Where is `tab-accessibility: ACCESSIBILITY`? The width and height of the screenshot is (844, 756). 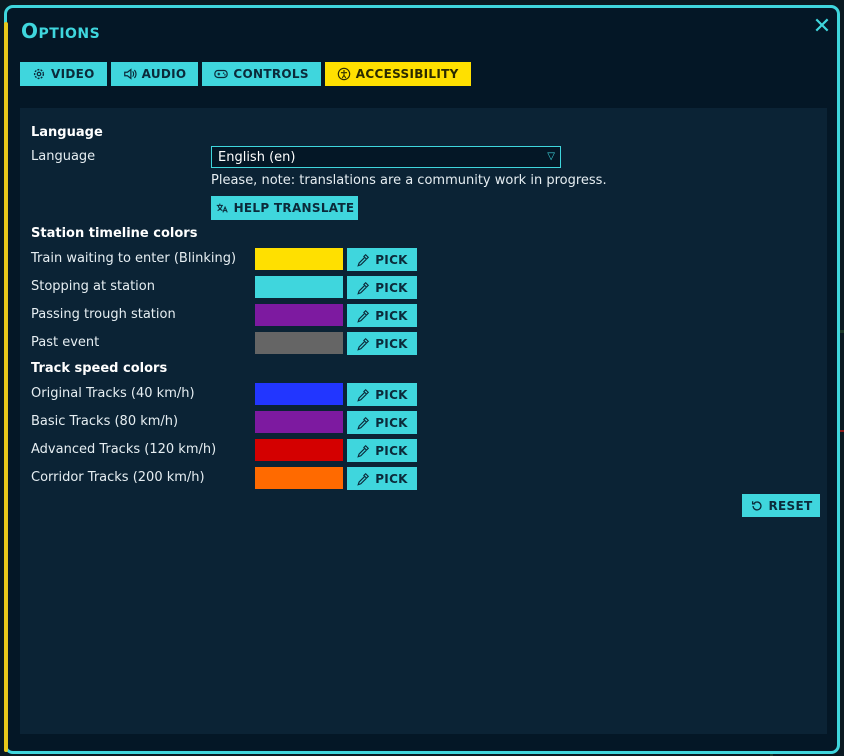 tab-accessibility: ACCESSIBILITY is located at coordinates (397, 74).